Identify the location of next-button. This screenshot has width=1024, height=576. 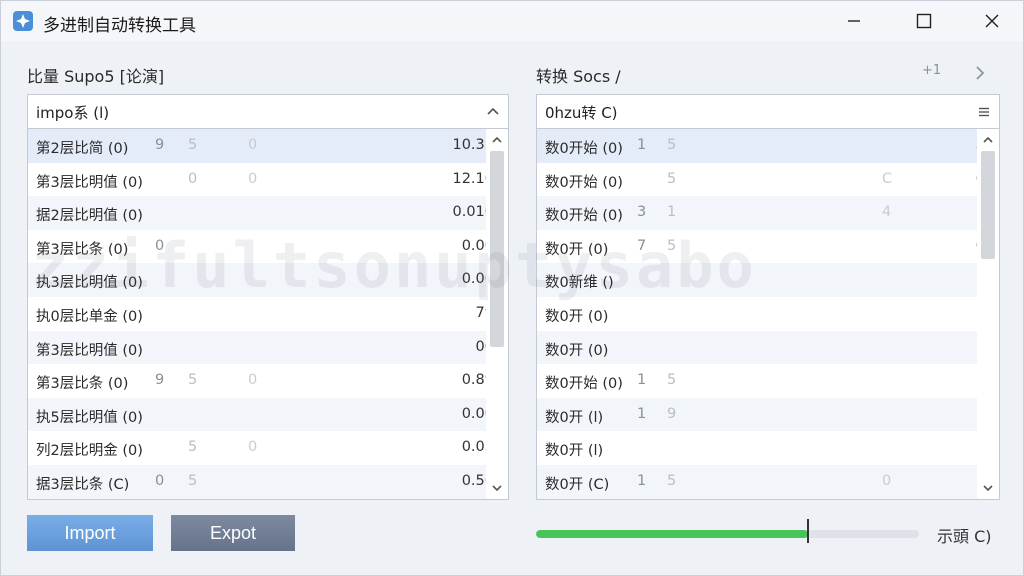
(980, 75).